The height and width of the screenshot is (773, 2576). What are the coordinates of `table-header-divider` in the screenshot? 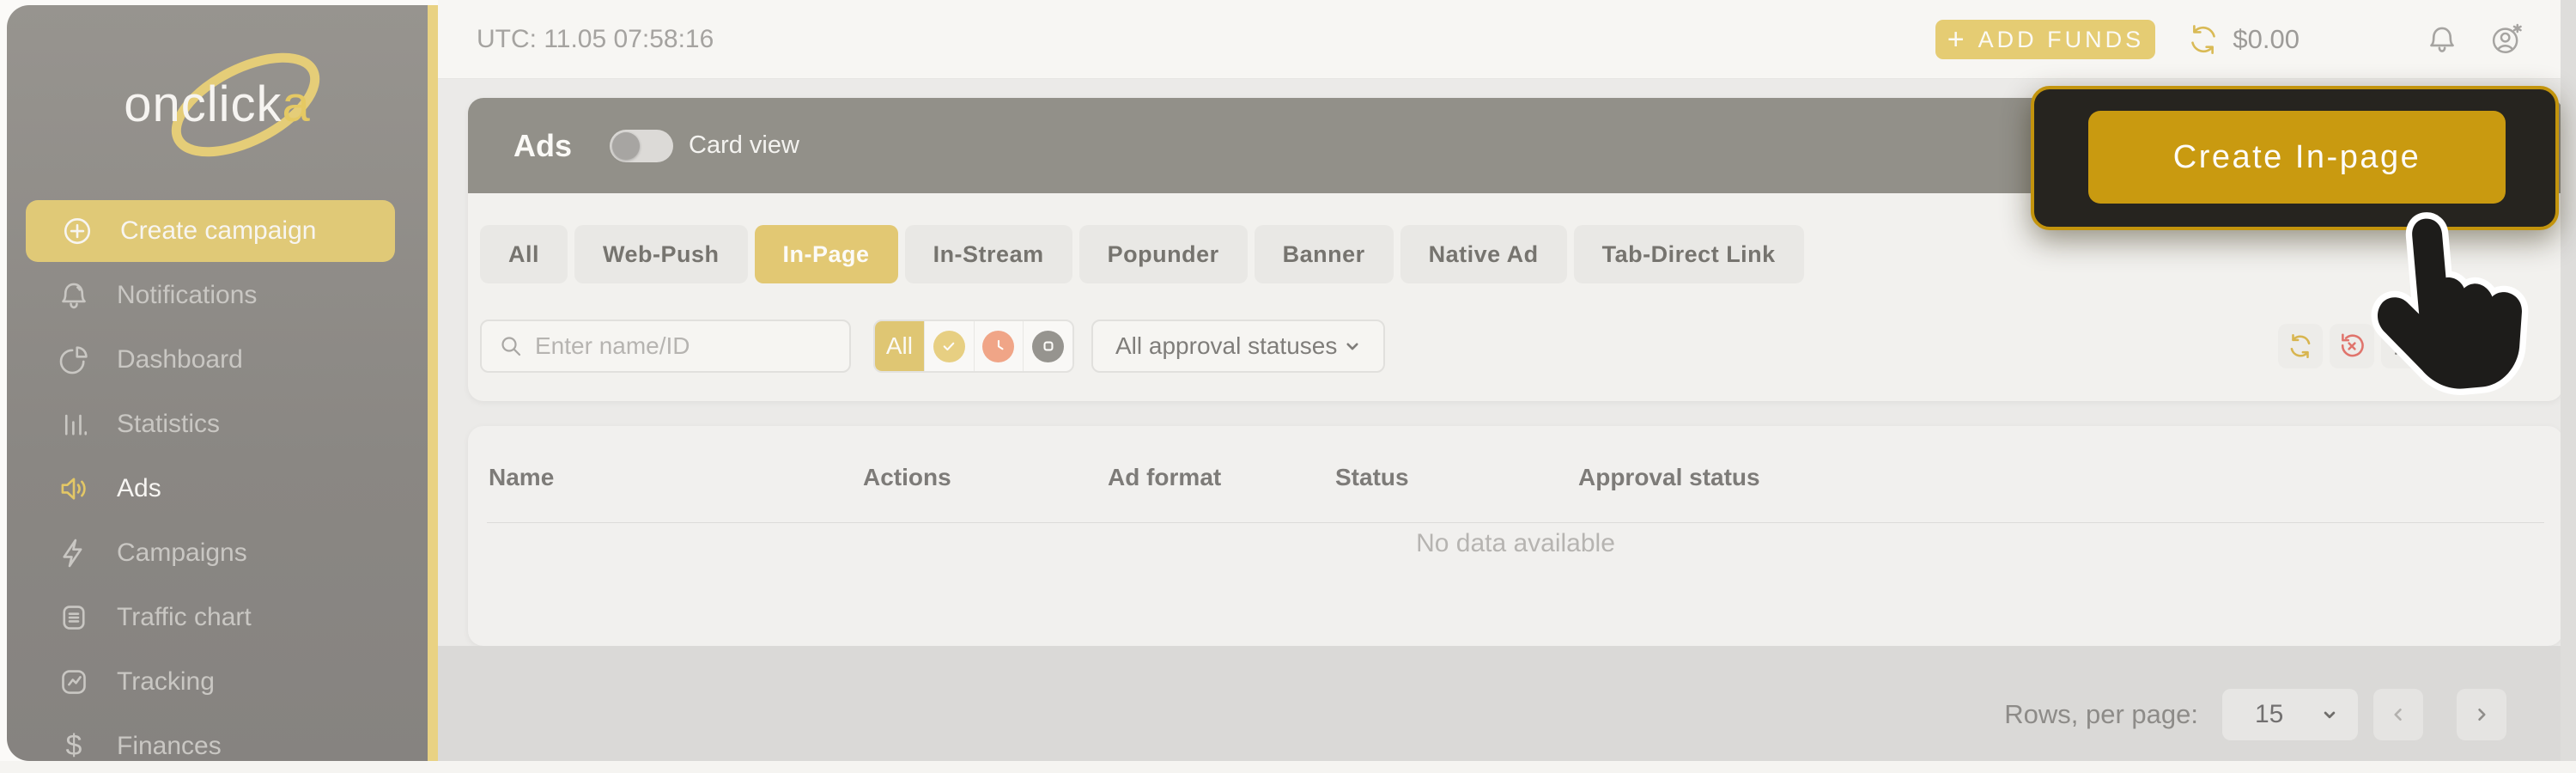 It's located at (1515, 522).